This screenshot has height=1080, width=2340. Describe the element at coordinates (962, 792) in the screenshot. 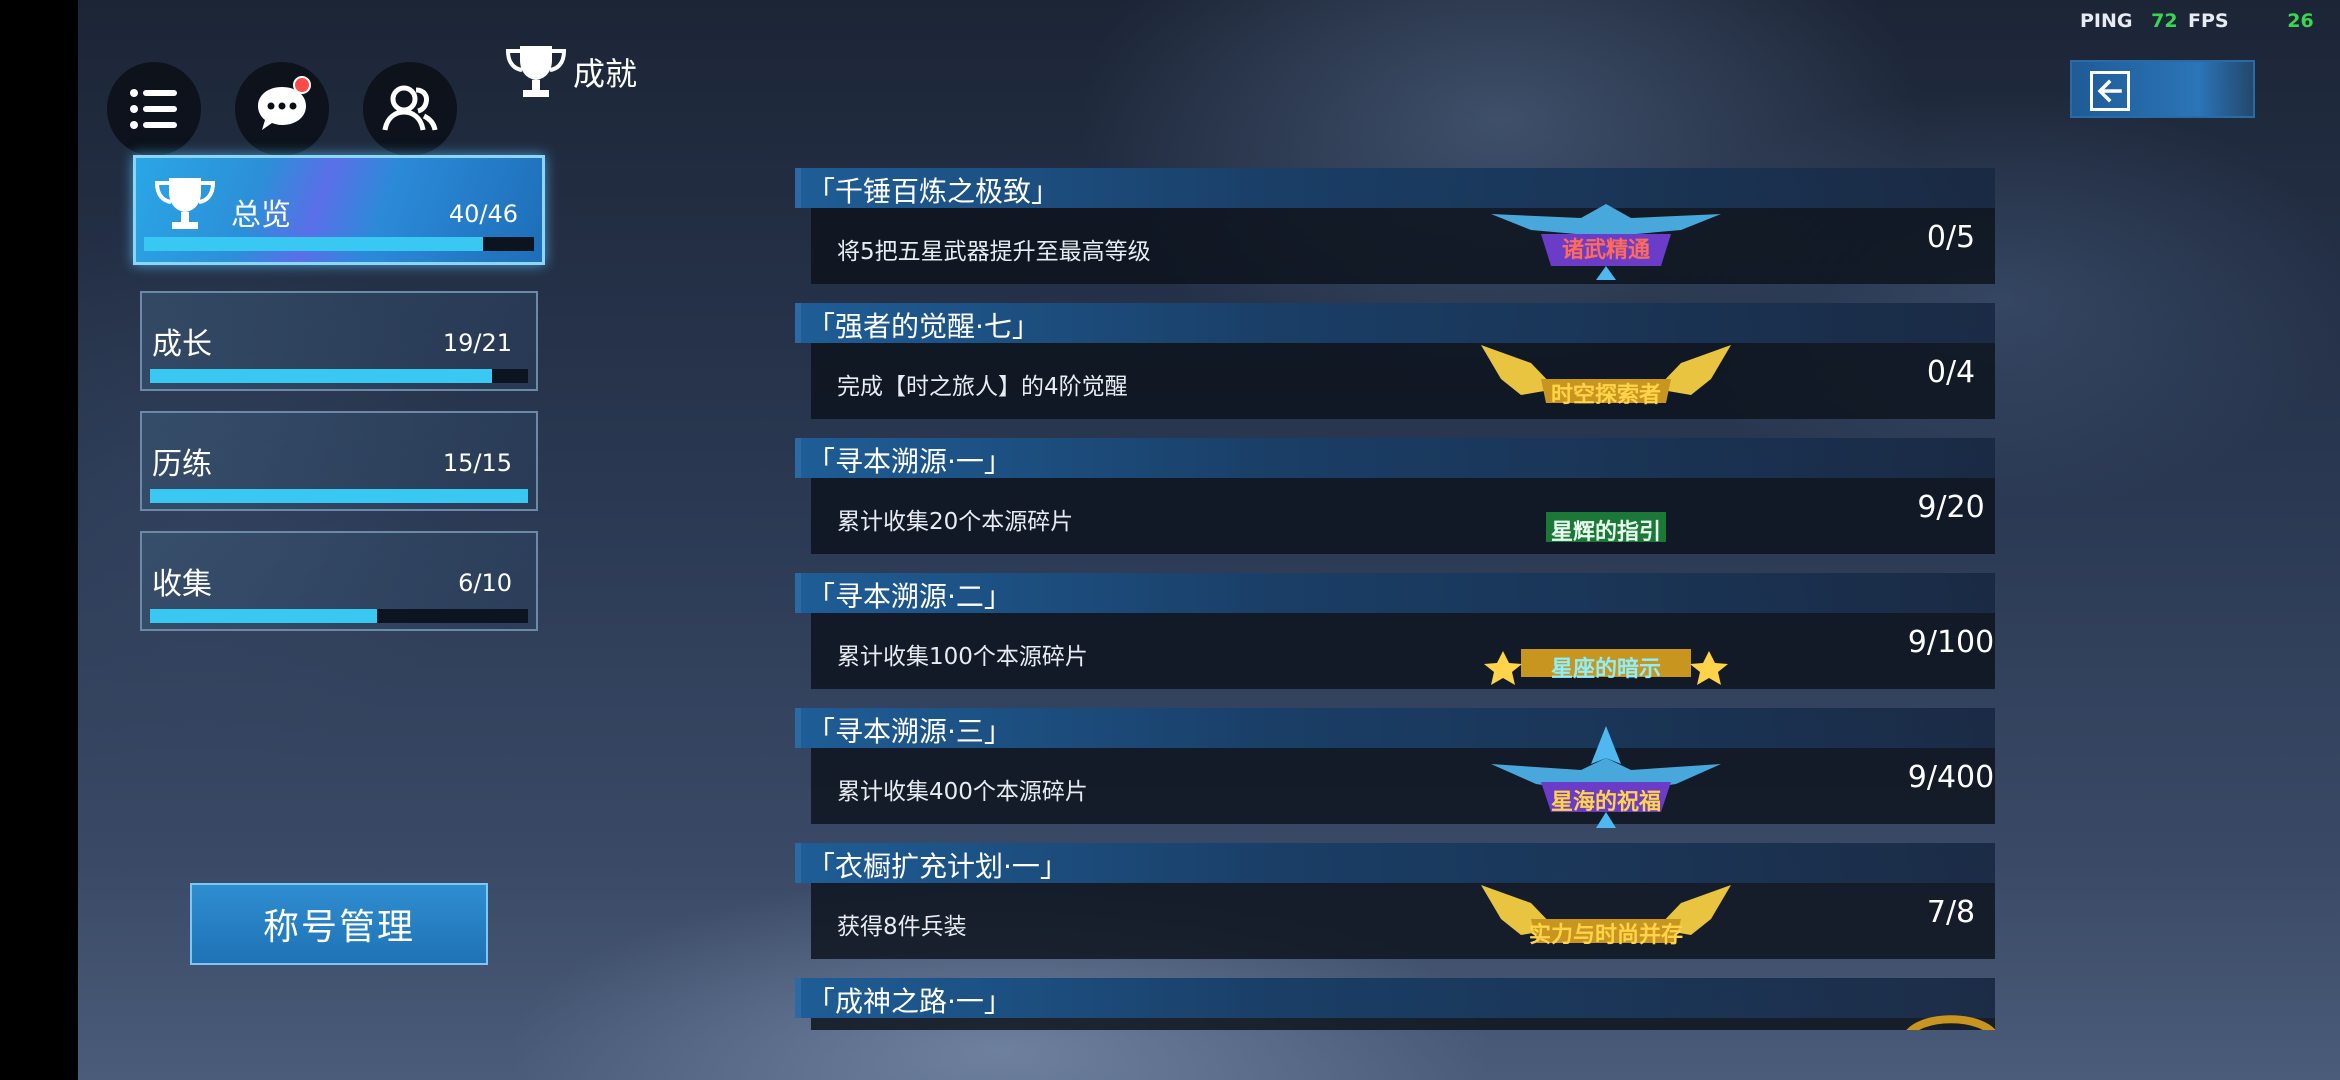

I see `achievement-description: 累计收集400个本源碎片` at that location.